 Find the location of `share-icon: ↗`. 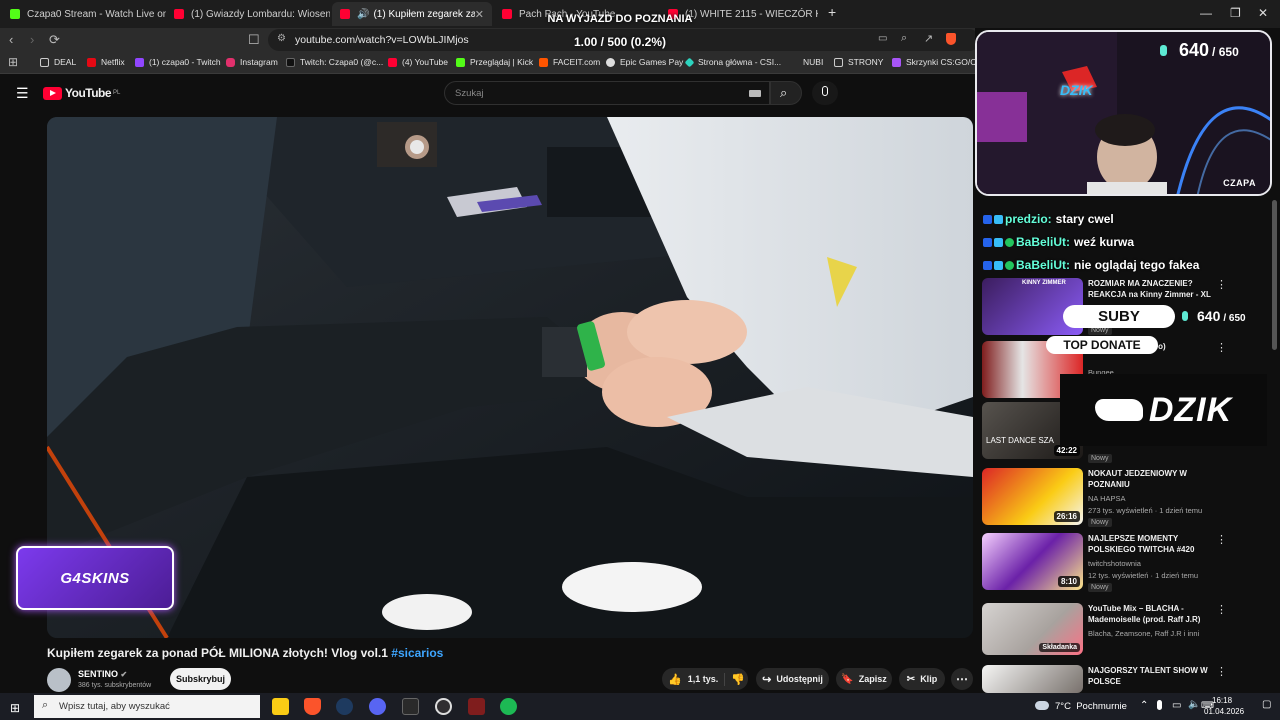

share-icon: ↗ is located at coordinates (928, 38).